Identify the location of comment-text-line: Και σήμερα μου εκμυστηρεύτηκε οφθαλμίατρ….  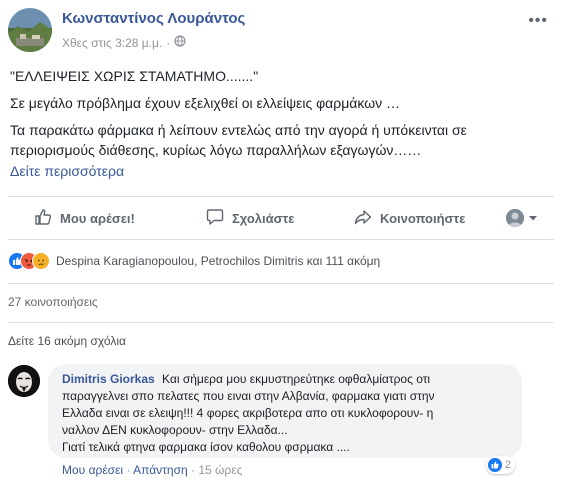
(296, 379).